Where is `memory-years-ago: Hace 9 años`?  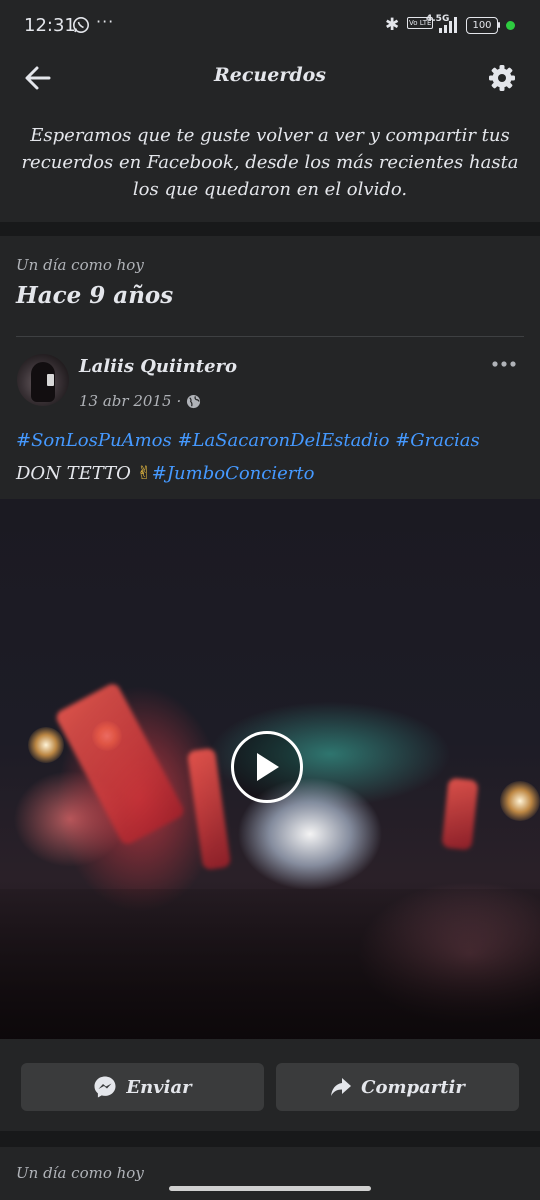 memory-years-ago: Hace 9 años is located at coordinates (95, 295).